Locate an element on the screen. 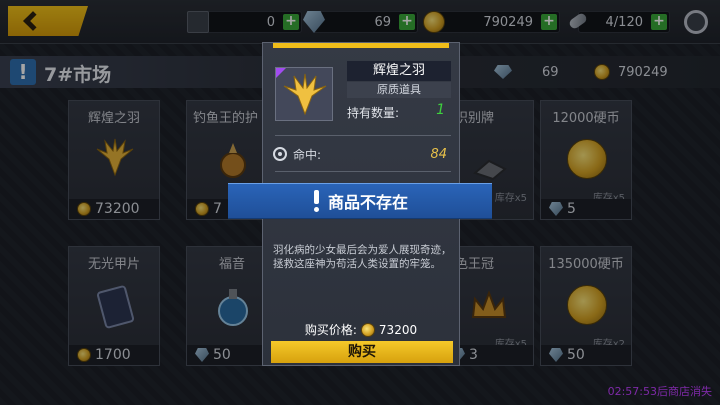 Image resolution: width=720 pixels, height=405 pixels. owned-value: 1 is located at coordinates (440, 110).